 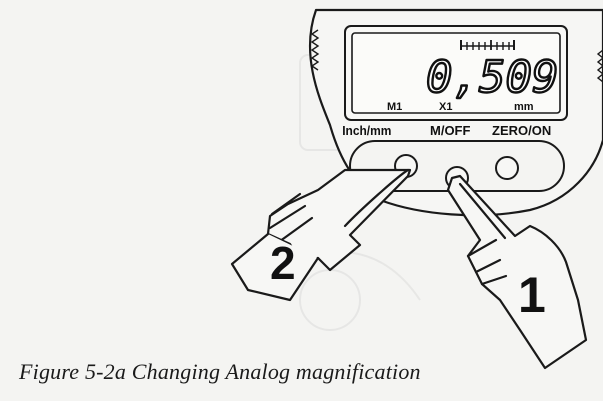 What do you see at coordinates (521, 130) in the screenshot?
I see `zero-on-label: ZERO/ON` at bounding box center [521, 130].